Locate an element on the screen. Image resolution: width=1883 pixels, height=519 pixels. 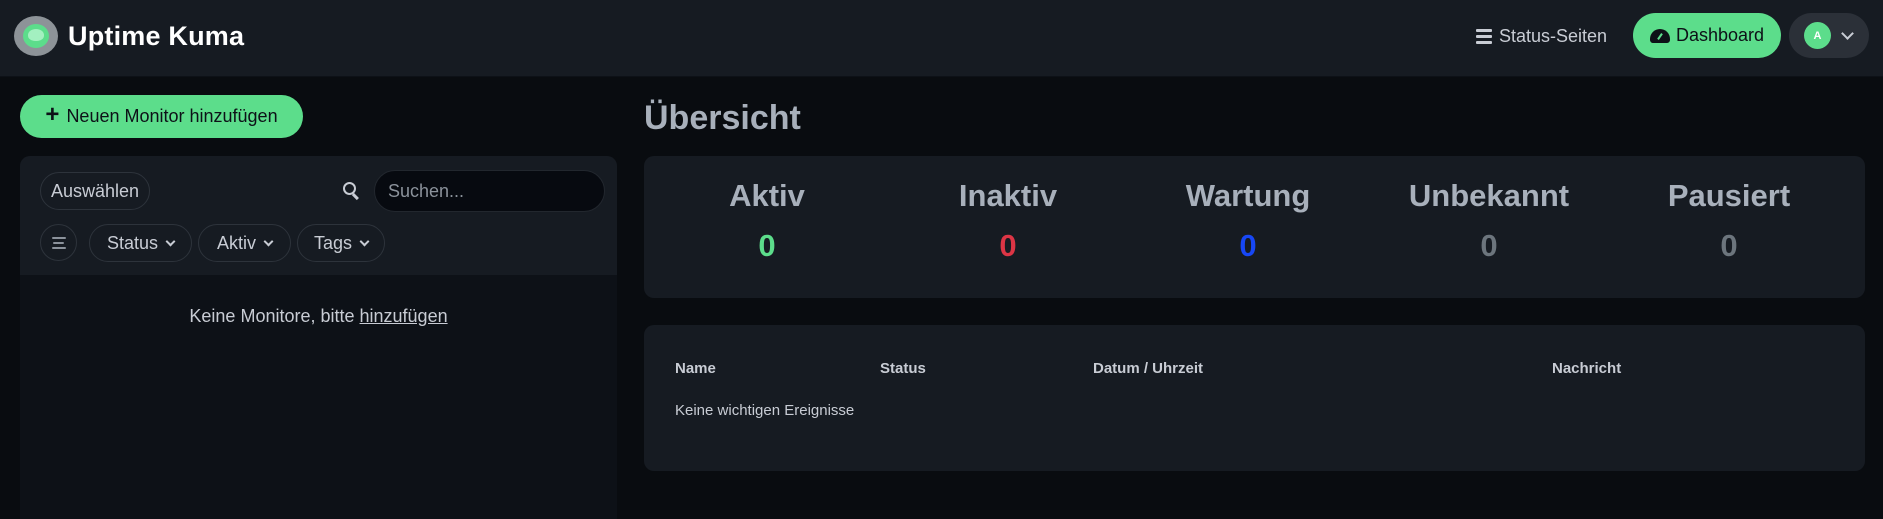
empty-monitor-message: Keine Monitore, bitte hinzufügen is located at coordinates (318, 316).